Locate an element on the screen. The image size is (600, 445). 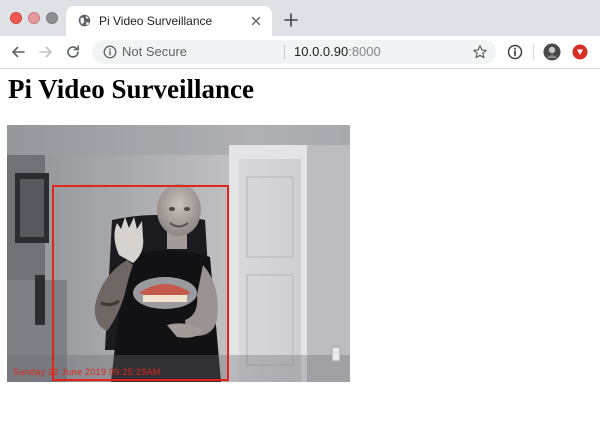
reload-icon is located at coordinates (73, 52).